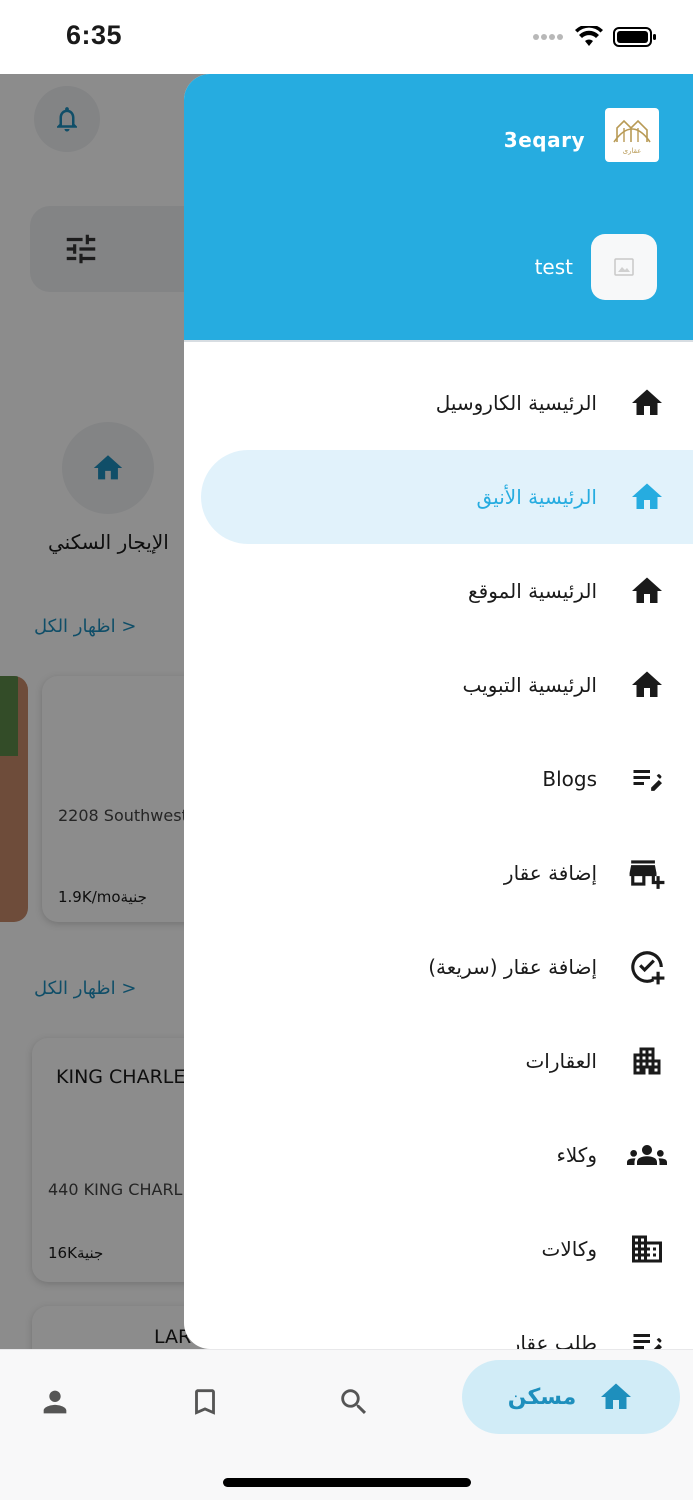 This screenshot has width=693, height=1500. Describe the element at coordinates (438, 1155) in the screenshot. I see `menu-item-agents: وكلاء` at that location.